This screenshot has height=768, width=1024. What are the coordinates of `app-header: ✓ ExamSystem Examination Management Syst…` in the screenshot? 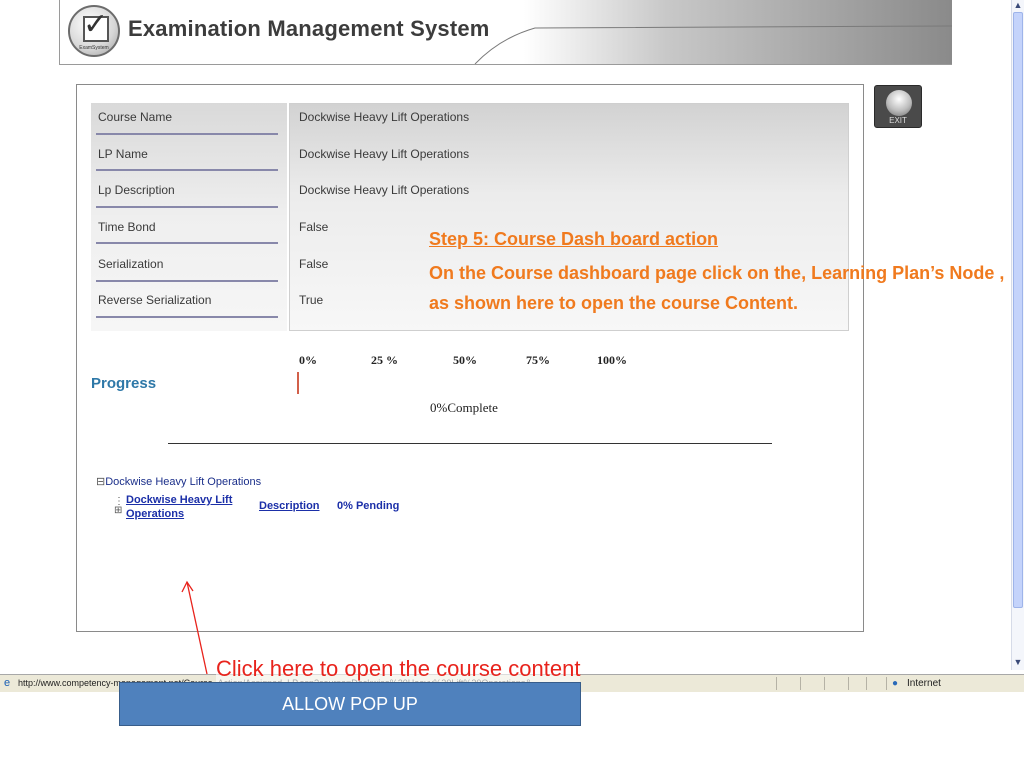 It's located at (505, 32).